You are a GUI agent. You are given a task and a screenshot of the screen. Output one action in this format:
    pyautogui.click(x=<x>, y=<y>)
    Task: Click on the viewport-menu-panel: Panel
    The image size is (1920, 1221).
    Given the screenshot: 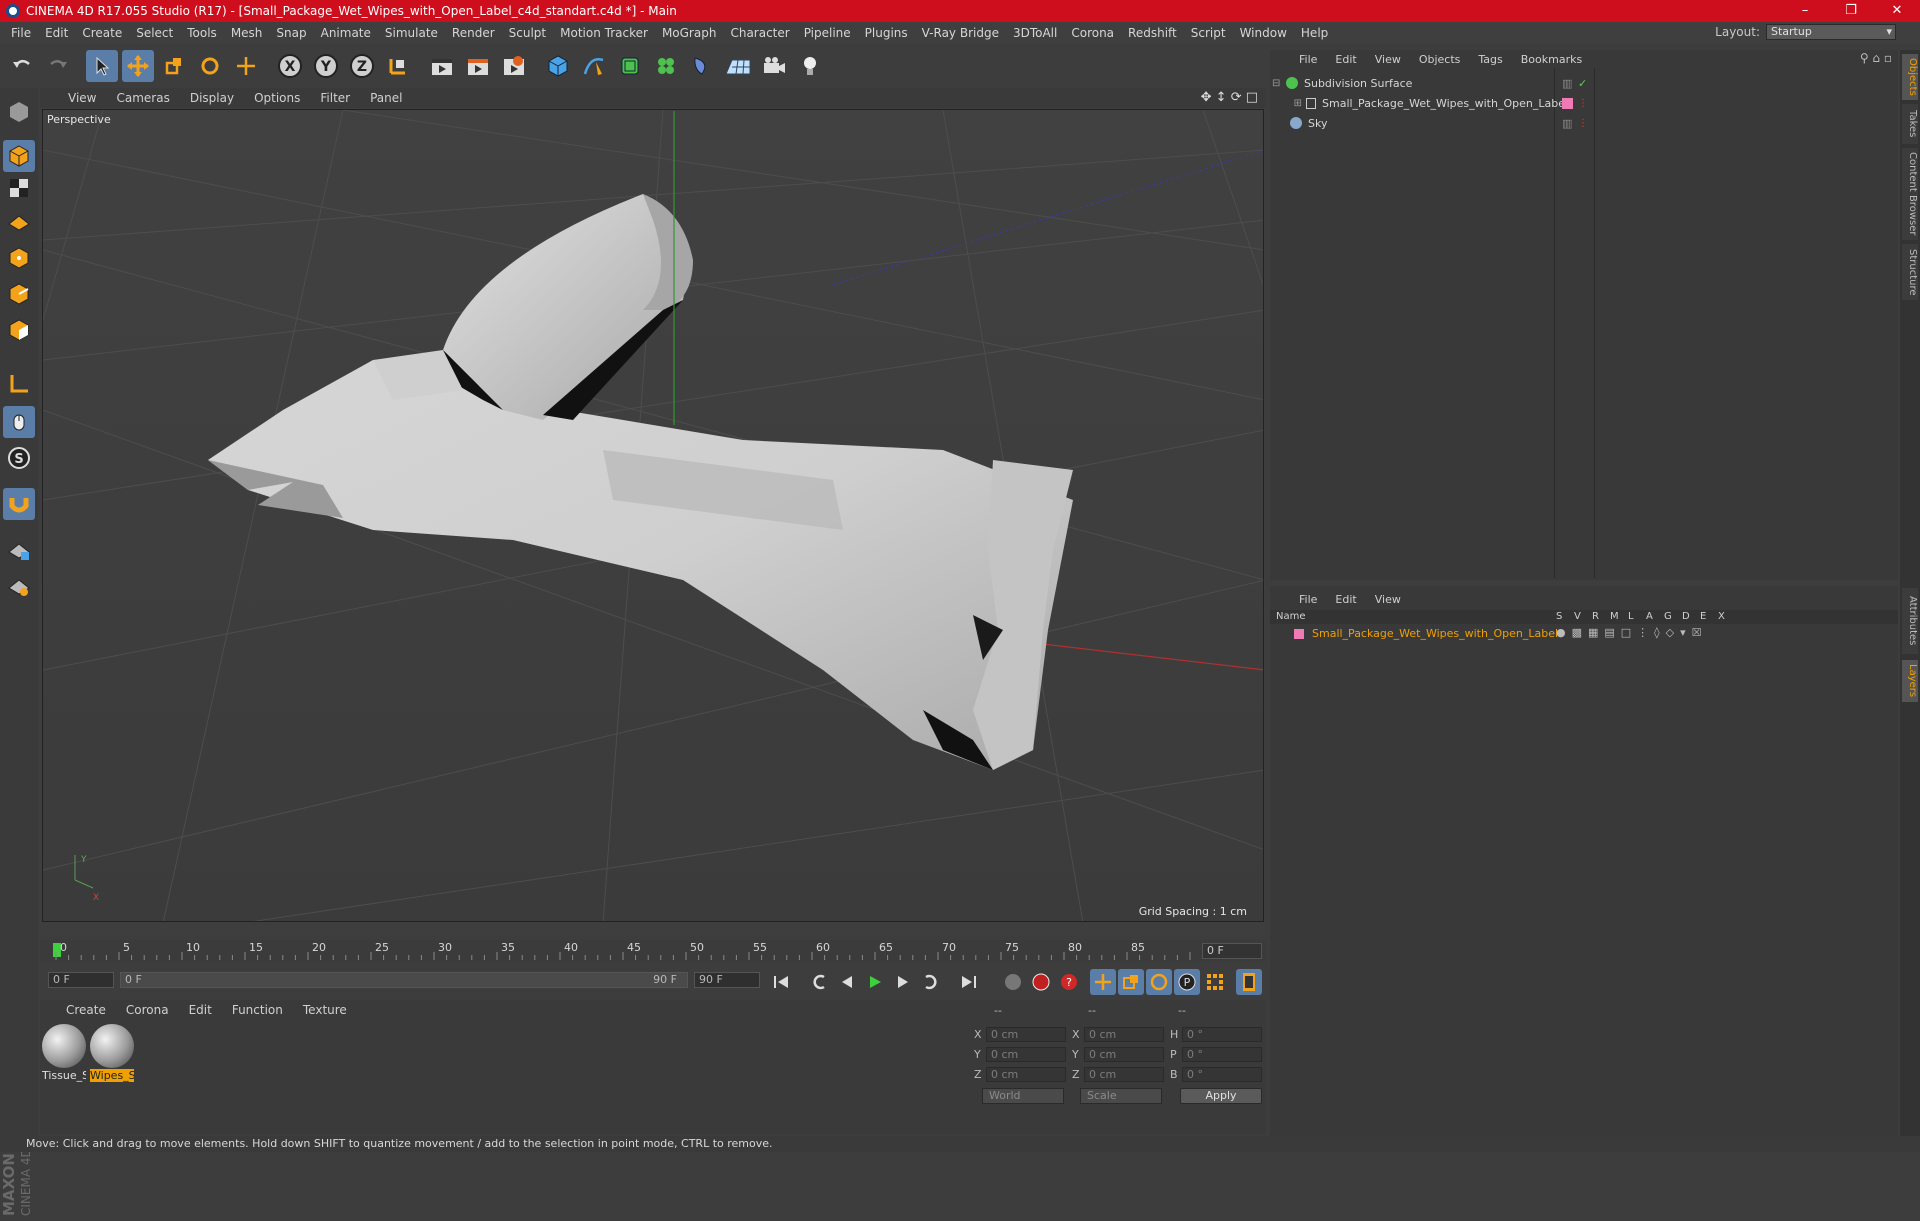 What is the action you would take?
    pyautogui.click(x=386, y=98)
    